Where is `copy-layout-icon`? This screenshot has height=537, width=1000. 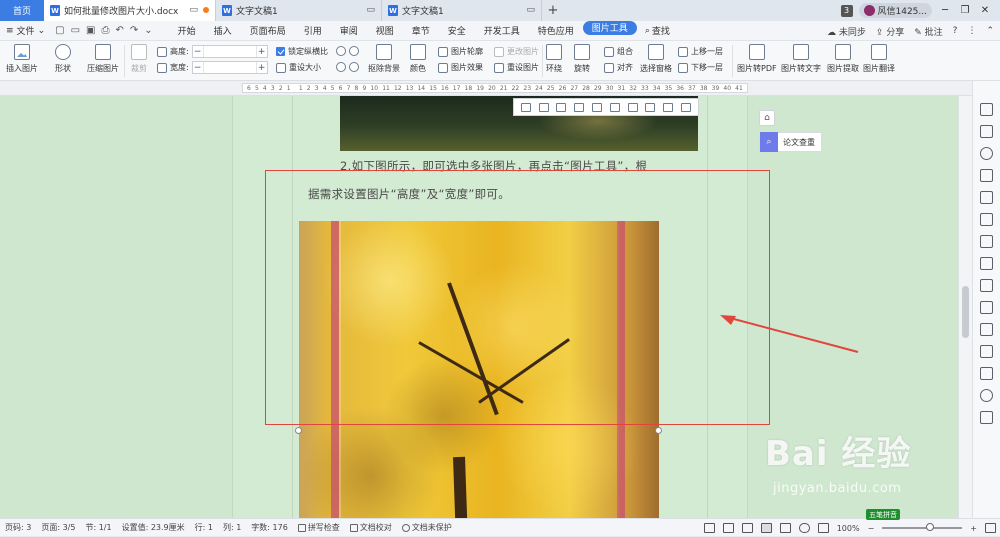
copy-layout-icon is located at coordinates (686, 107).